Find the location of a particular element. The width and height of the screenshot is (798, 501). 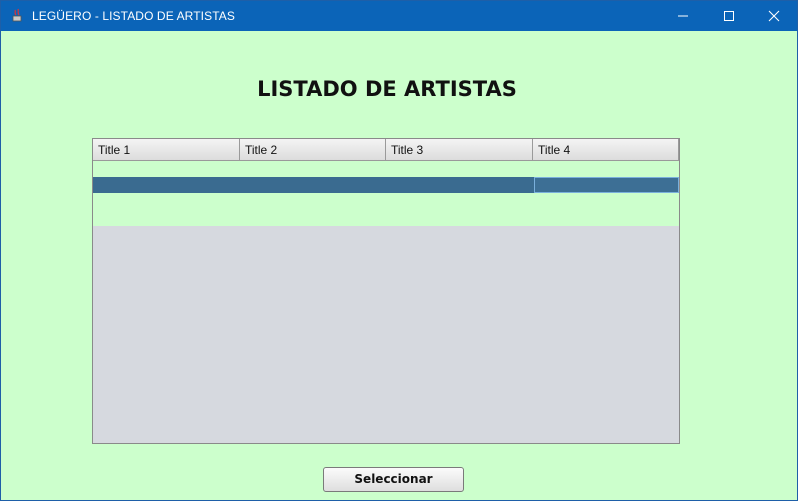

maximize-icon is located at coordinates (729, 16).